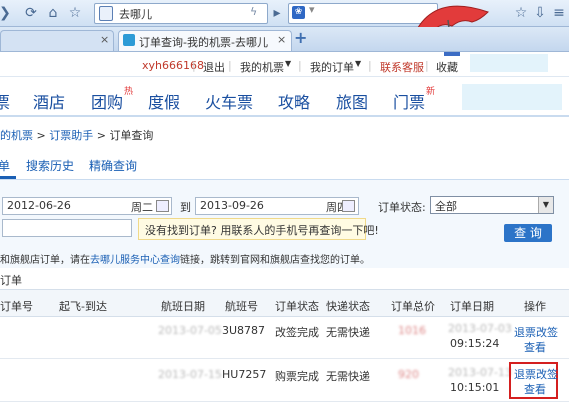 This screenshot has height=413, width=569. What do you see at coordinates (277, 13) in the screenshot?
I see `dropdown-arrow-icon: ▸` at bounding box center [277, 13].